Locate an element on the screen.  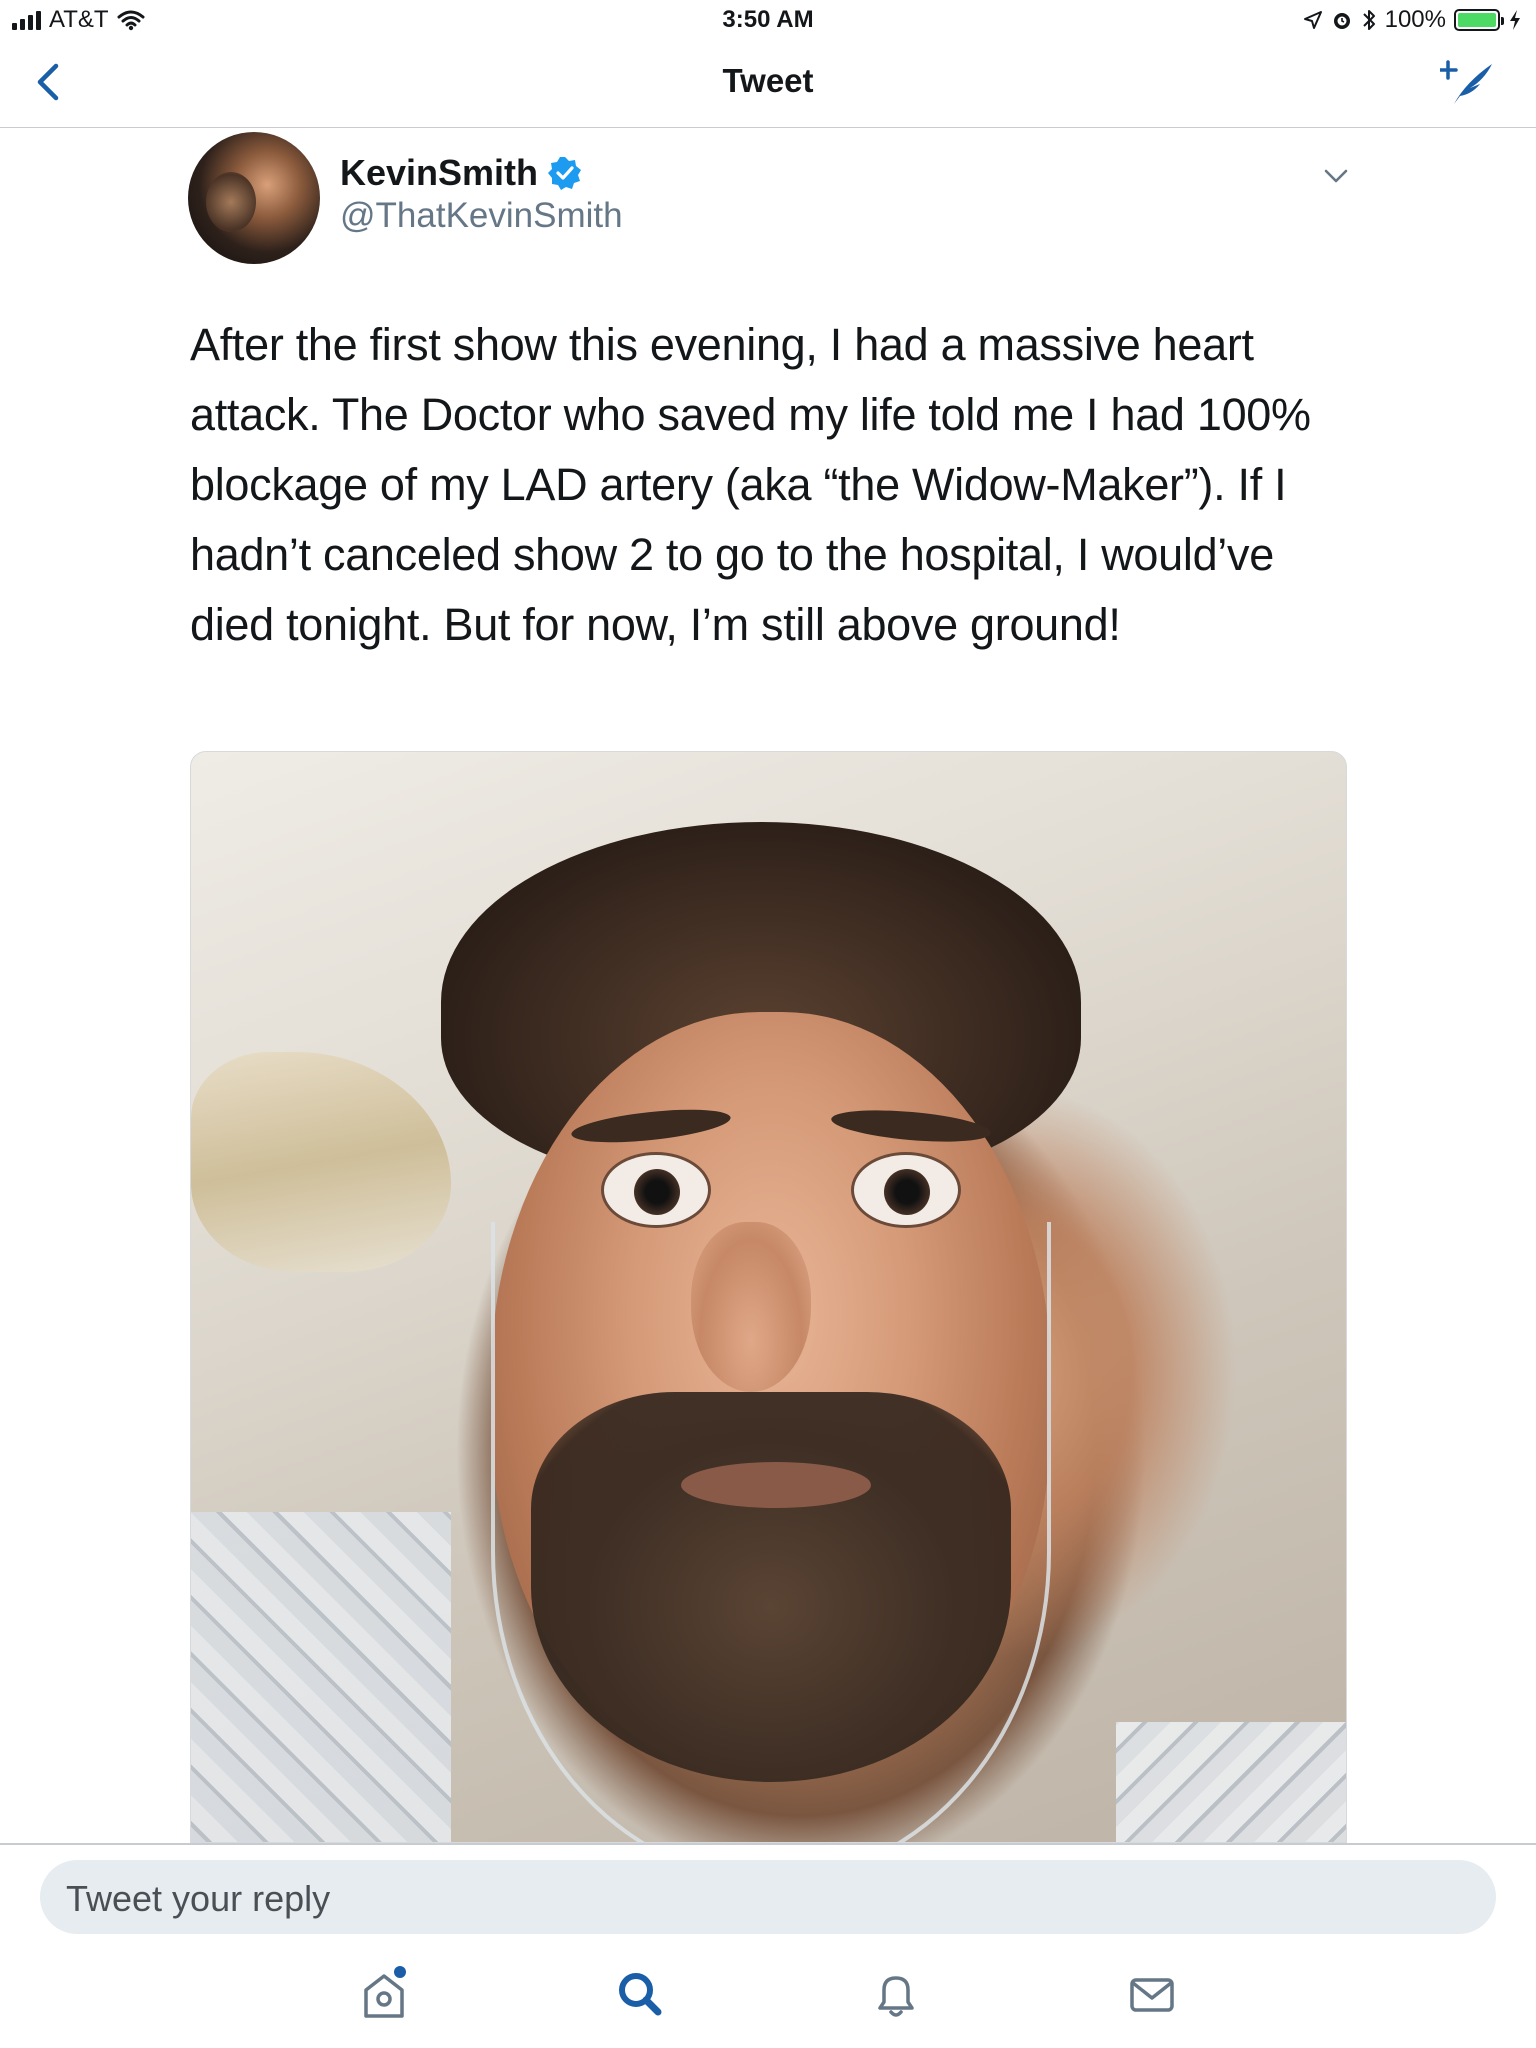
status-bar: AT&T 3:50 AM 100% is located at coordinates (768, 20).